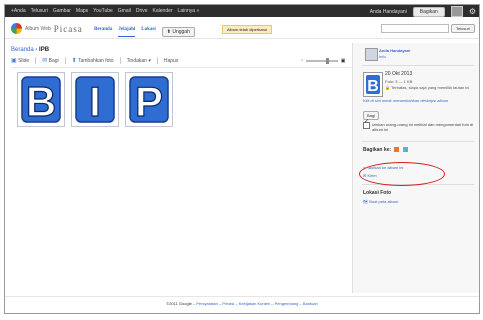 The height and width of the screenshot is (320, 483). What do you see at coordinates (310, 303) in the screenshot?
I see `footer-link: Bantuan` at bounding box center [310, 303].